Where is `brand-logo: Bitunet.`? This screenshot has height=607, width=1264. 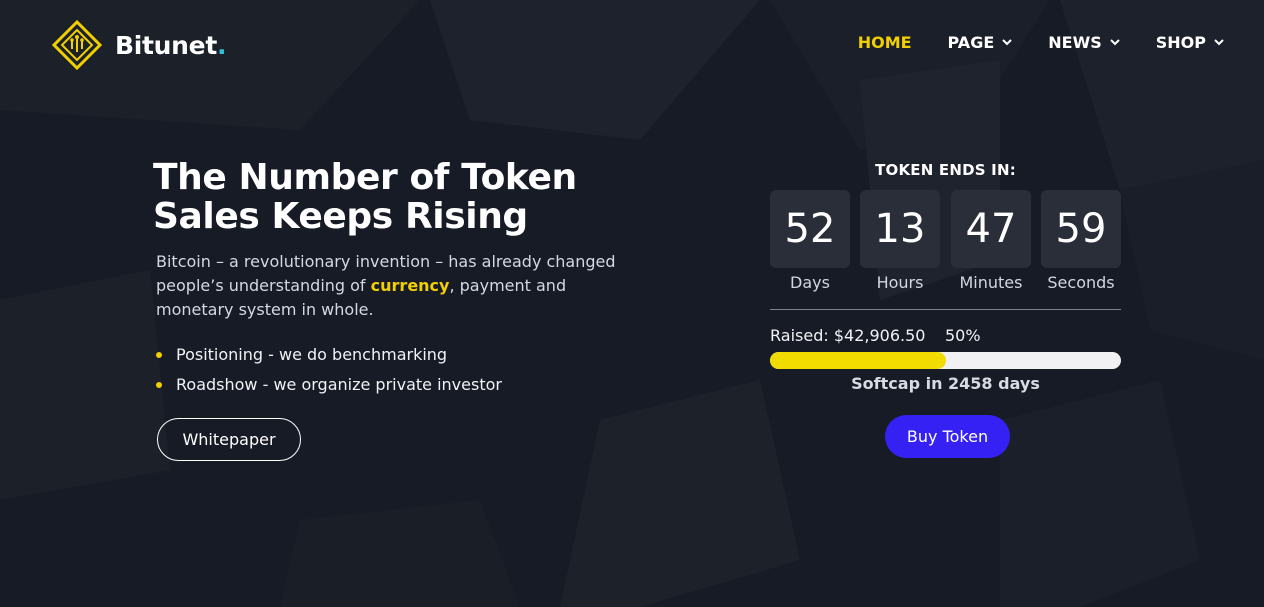 brand-logo: Bitunet. is located at coordinates (139, 45).